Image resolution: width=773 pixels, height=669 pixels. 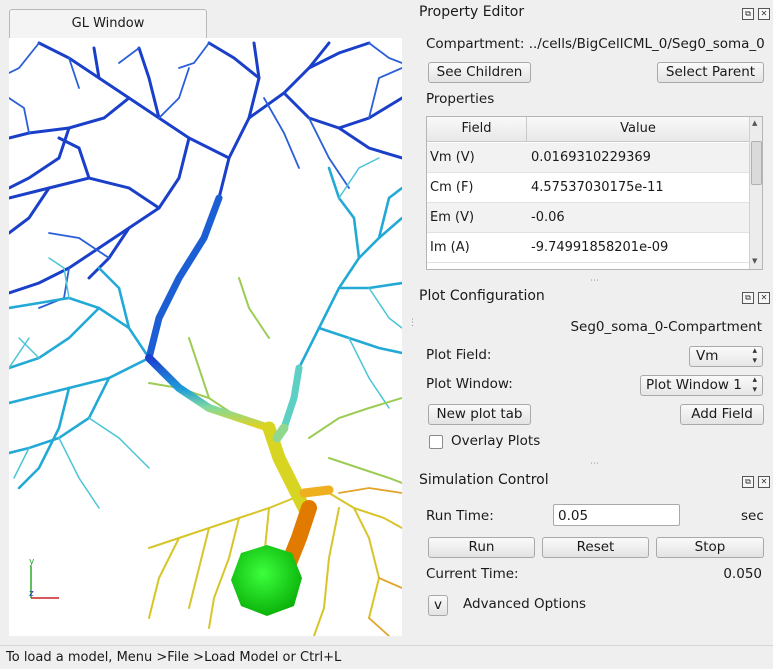 I want to click on field-cell: Cm (F), so click(x=452, y=187).